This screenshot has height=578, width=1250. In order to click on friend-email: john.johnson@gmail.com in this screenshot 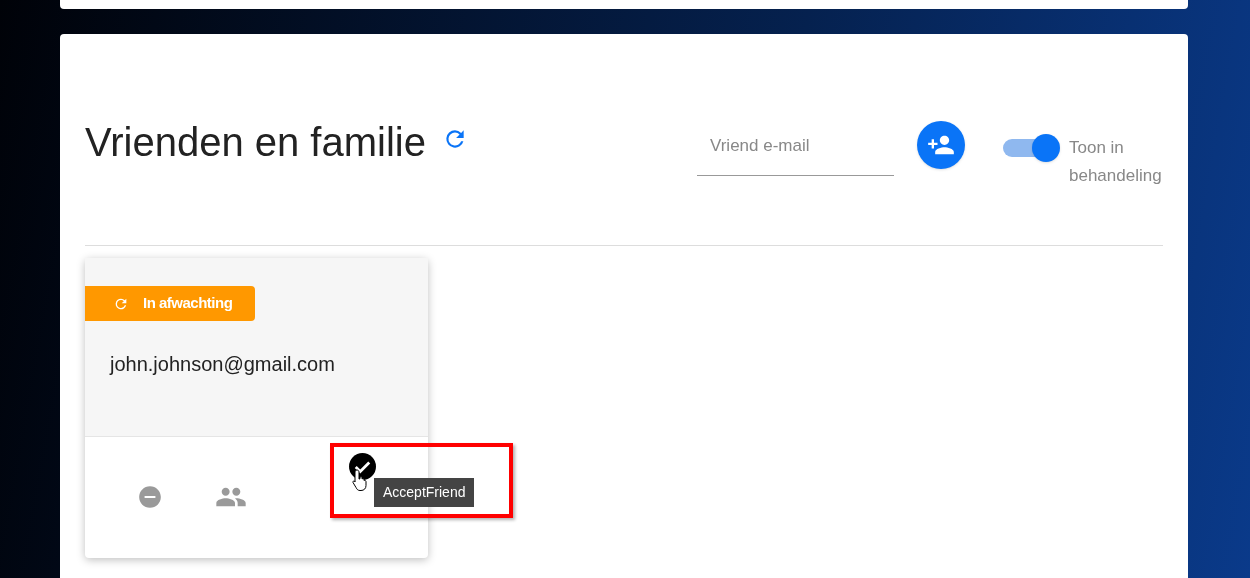, I will do `click(223, 364)`.